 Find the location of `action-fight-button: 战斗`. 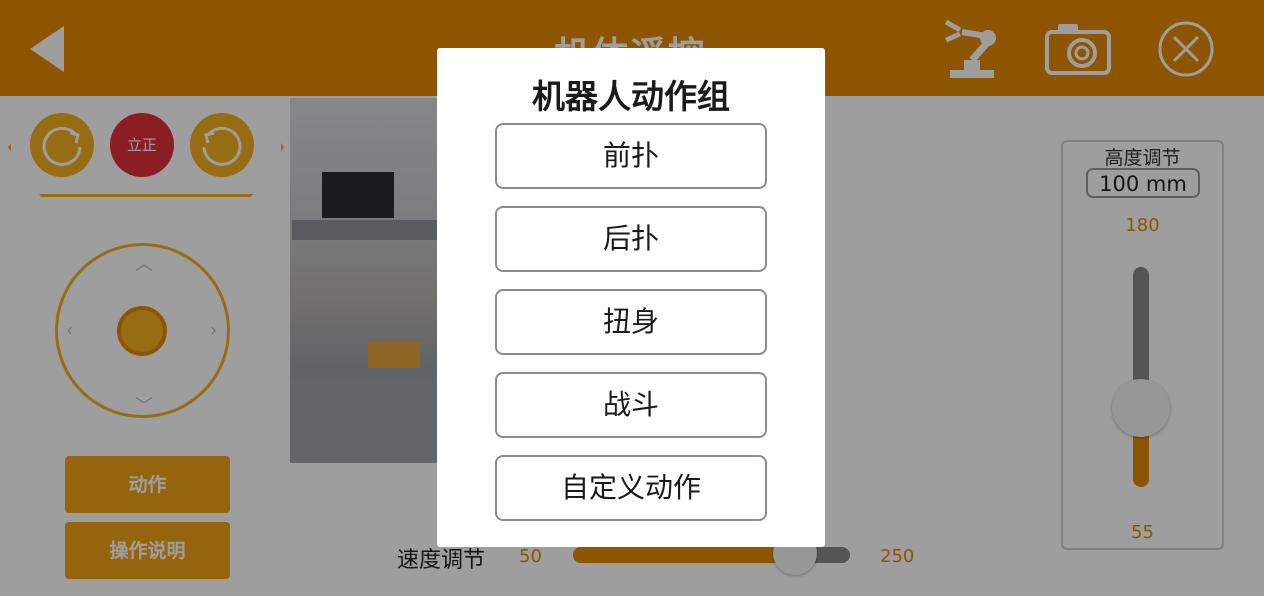

action-fight-button: 战斗 is located at coordinates (631, 405).